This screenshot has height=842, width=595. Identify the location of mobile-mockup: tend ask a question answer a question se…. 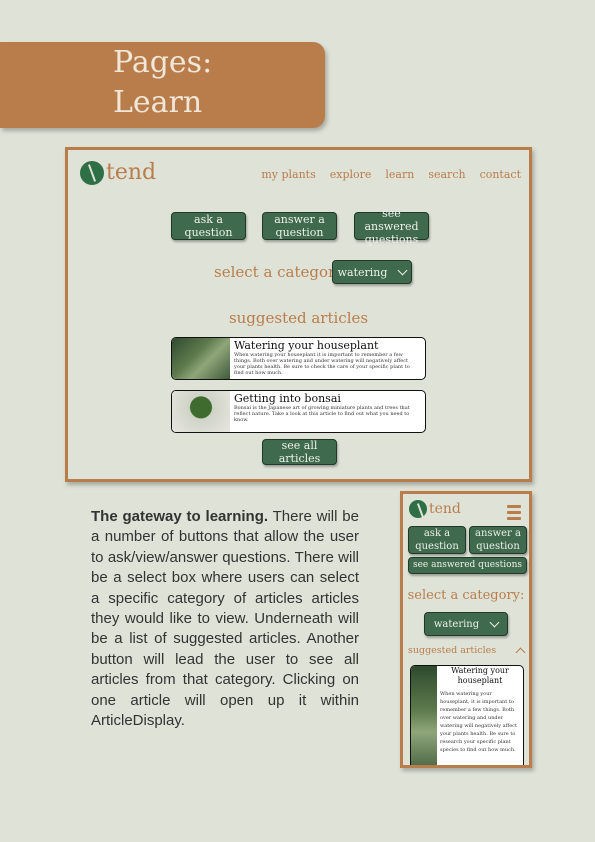
(466, 629).